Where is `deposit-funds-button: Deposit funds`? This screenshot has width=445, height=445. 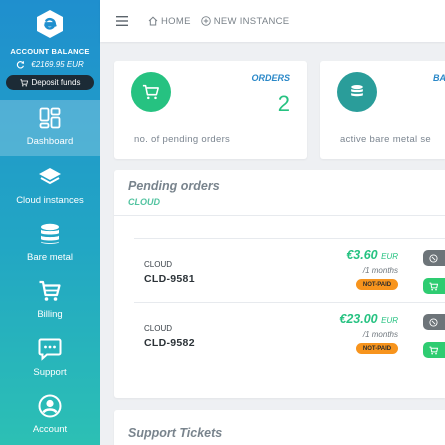 deposit-funds-button: Deposit funds is located at coordinates (50, 82).